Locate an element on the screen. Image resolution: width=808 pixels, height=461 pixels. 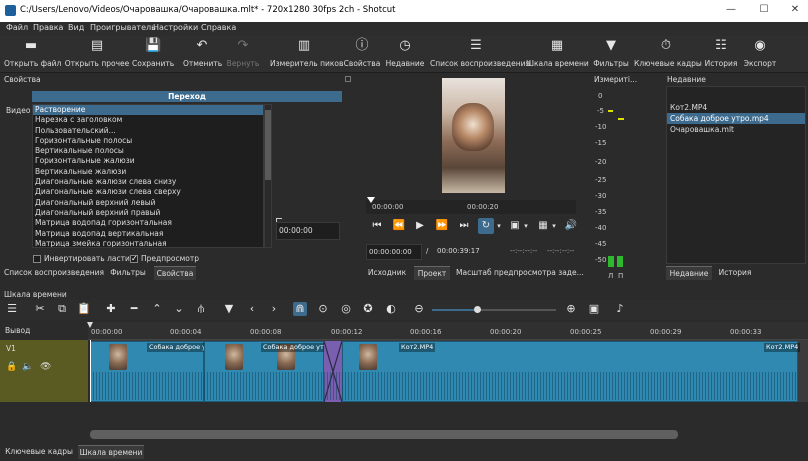
menu-view: Вид is located at coordinates (76, 27).